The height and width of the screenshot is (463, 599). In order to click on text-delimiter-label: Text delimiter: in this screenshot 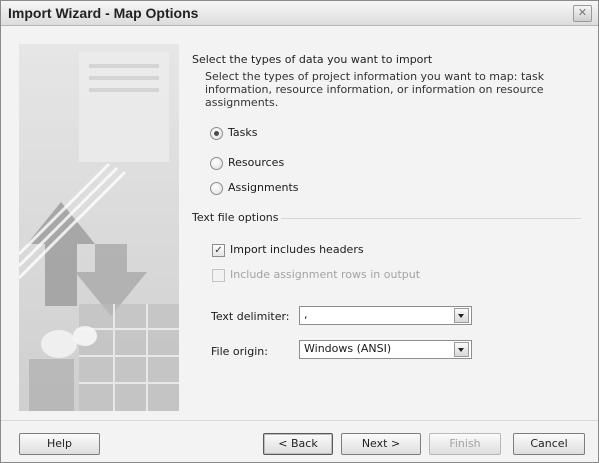, I will do `click(250, 316)`.